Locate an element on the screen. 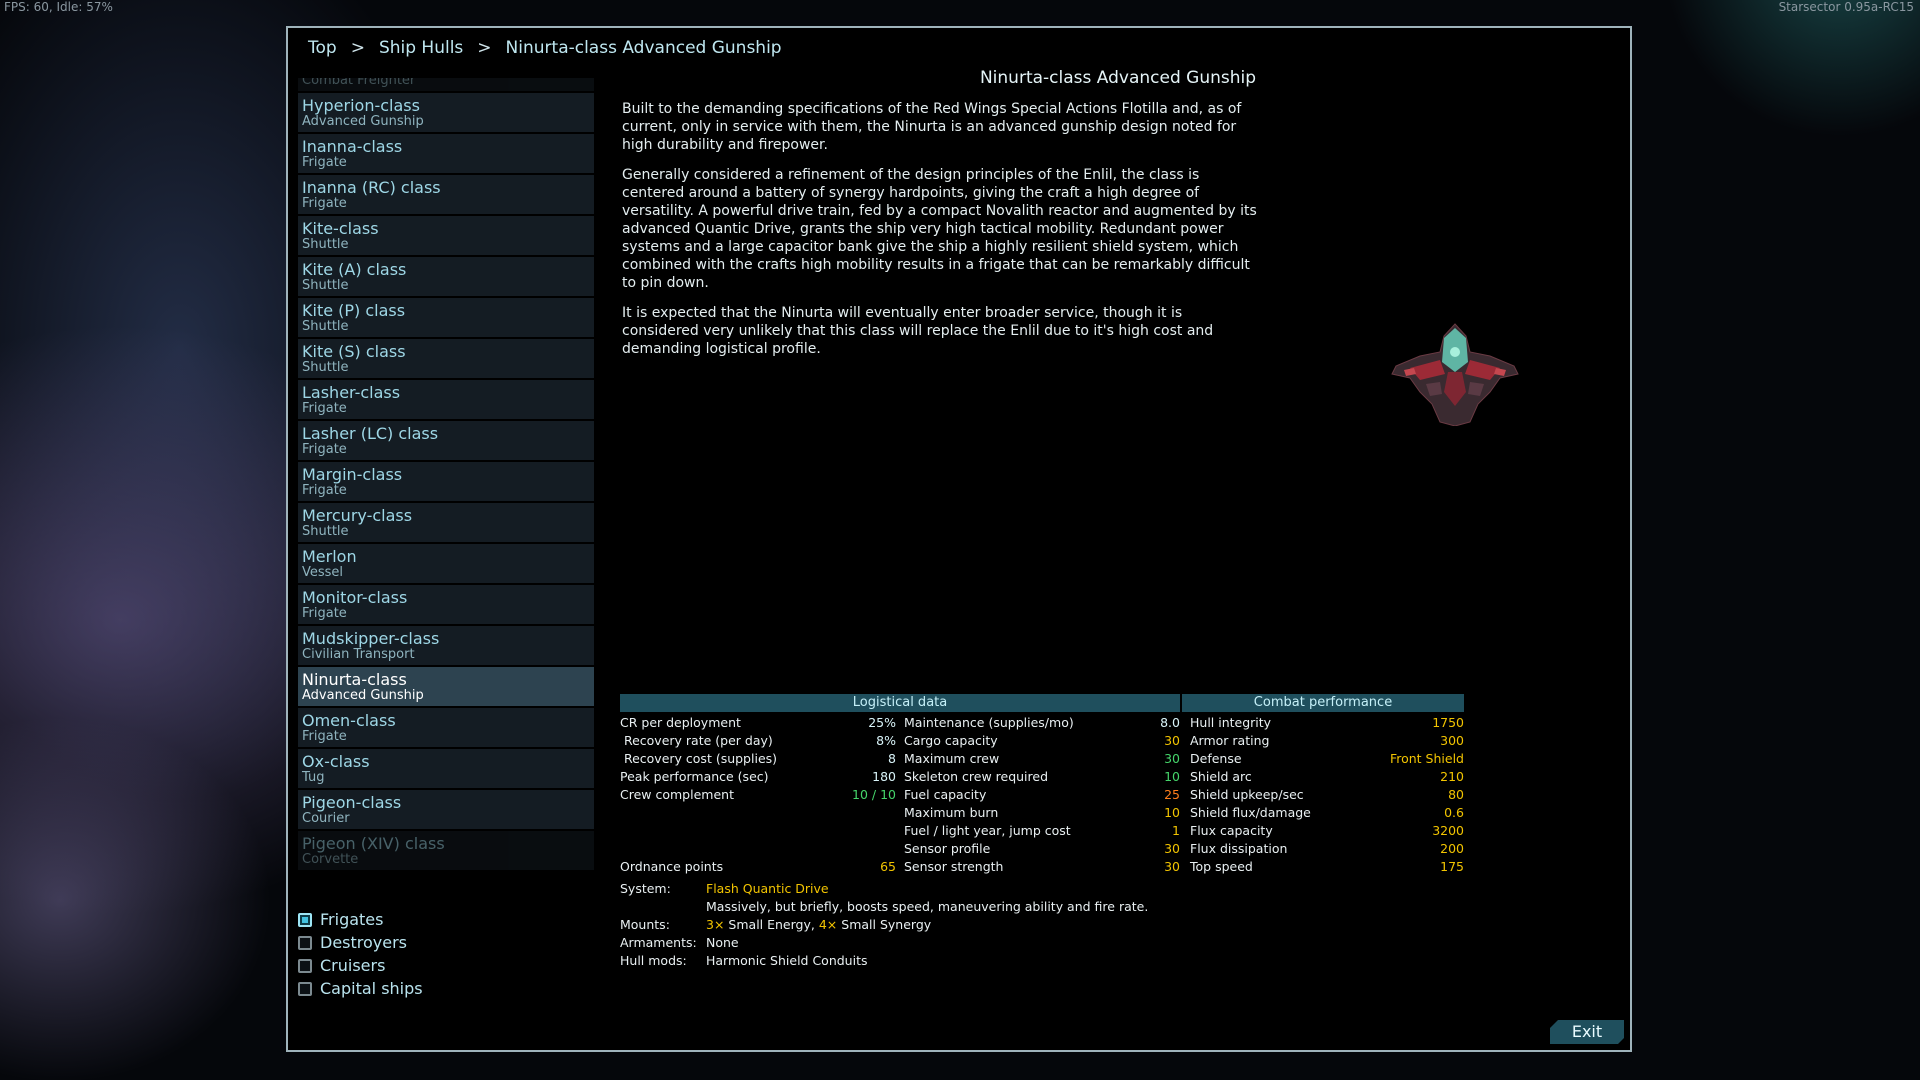  breadcrumb-top: Top is located at coordinates (322, 48).